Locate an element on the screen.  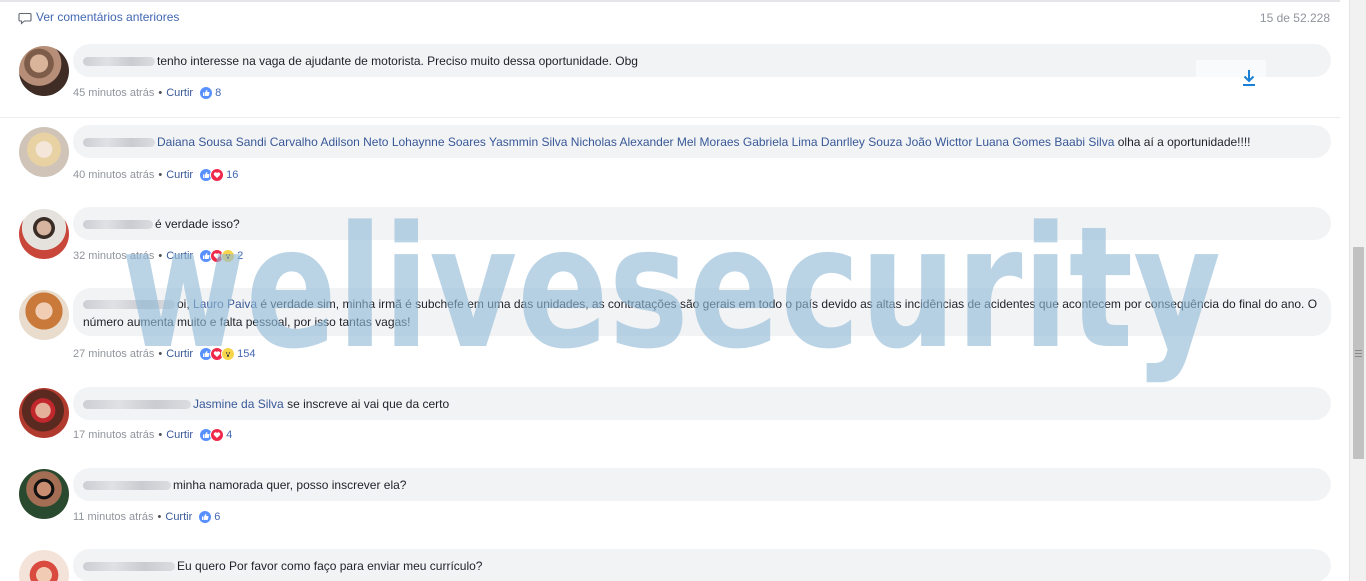
reactions: 154 is located at coordinates (227, 354).